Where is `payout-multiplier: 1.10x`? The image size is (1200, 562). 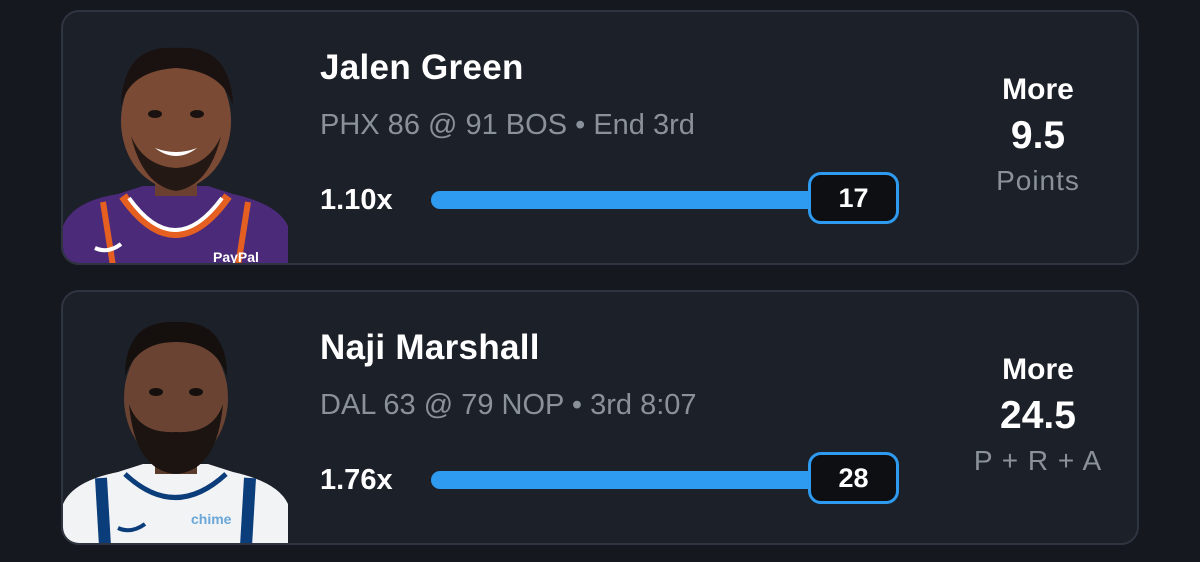 payout-multiplier: 1.10x is located at coordinates (356, 200).